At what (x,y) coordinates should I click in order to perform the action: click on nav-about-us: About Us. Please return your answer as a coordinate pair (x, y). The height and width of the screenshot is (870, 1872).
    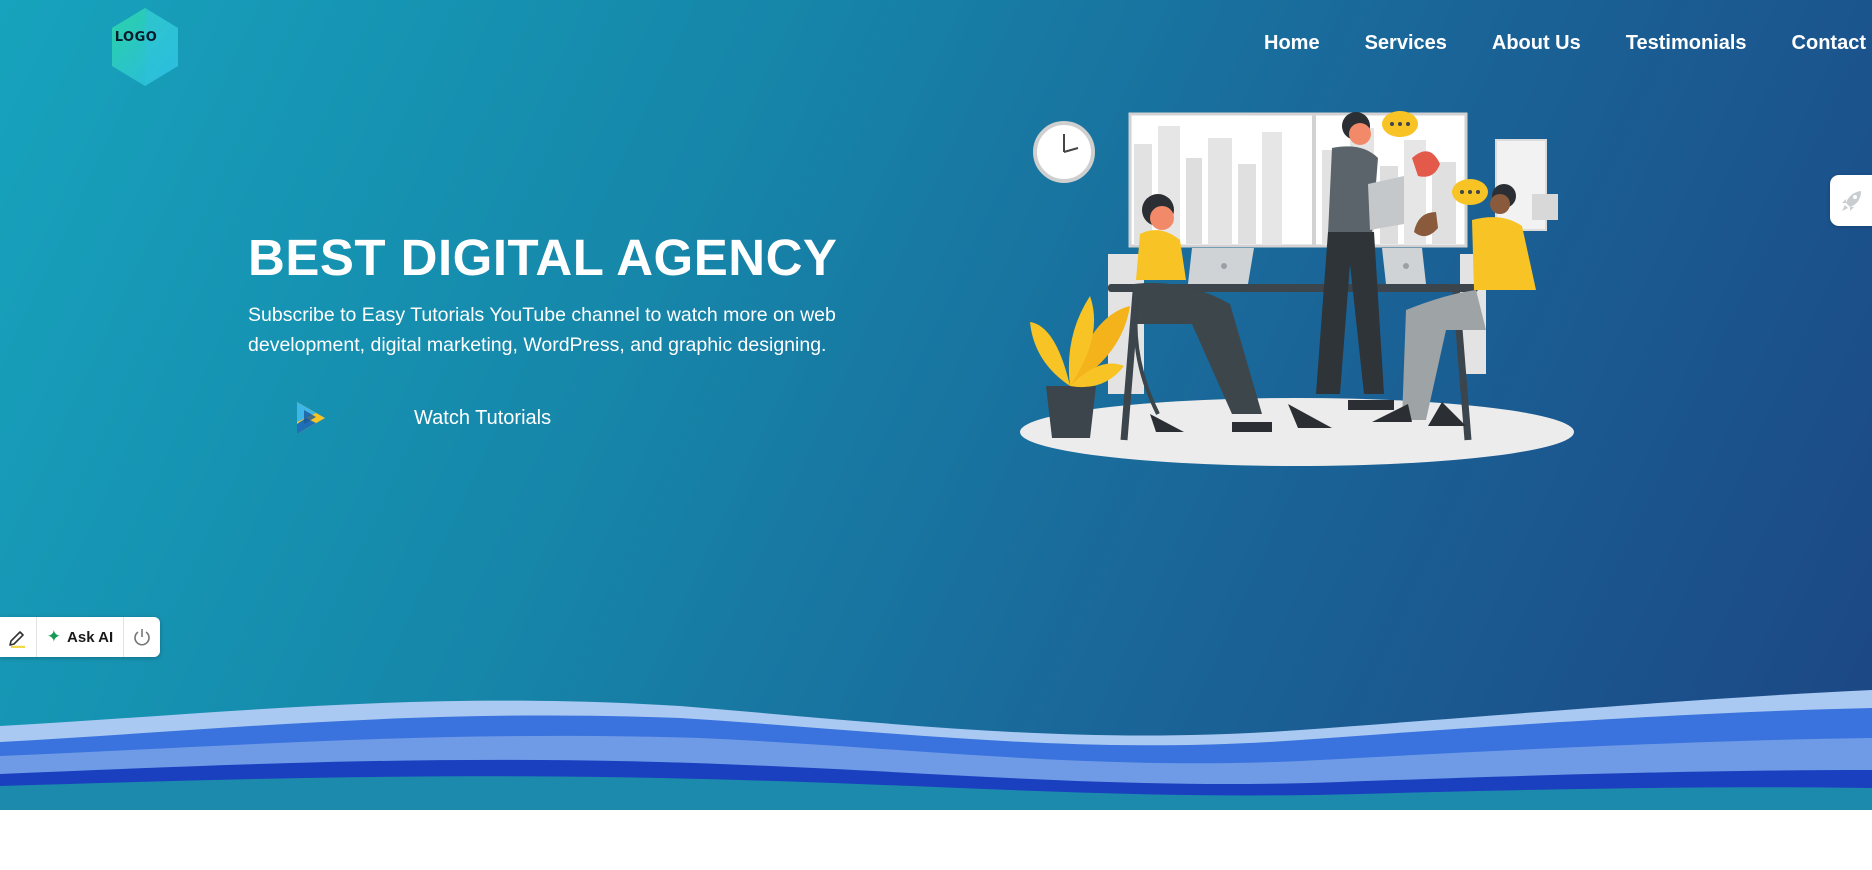
    Looking at the image, I should click on (1536, 43).